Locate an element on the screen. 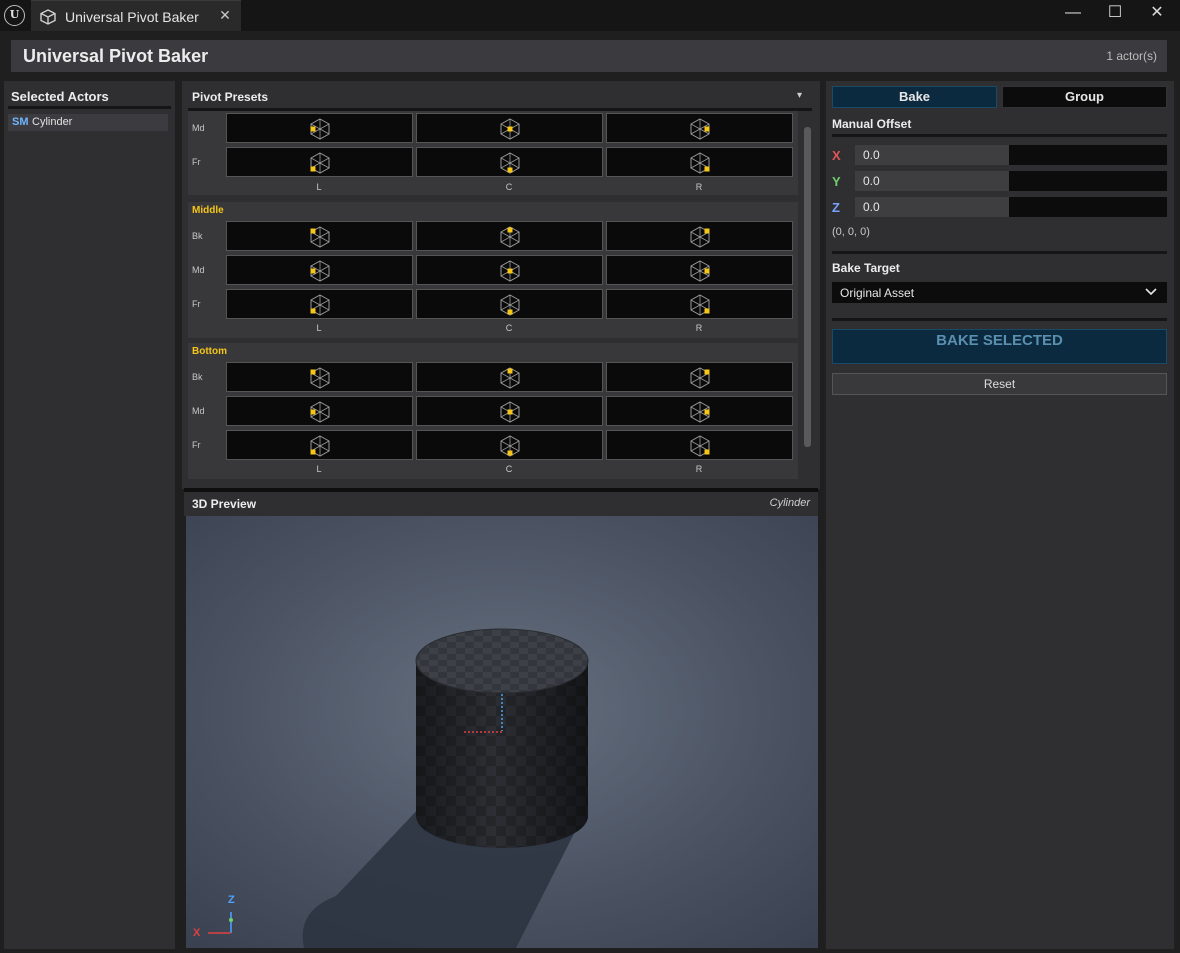 The width and height of the screenshot is (1180, 953). manual-offset-title: Manual Offset is located at coordinates (872, 124).